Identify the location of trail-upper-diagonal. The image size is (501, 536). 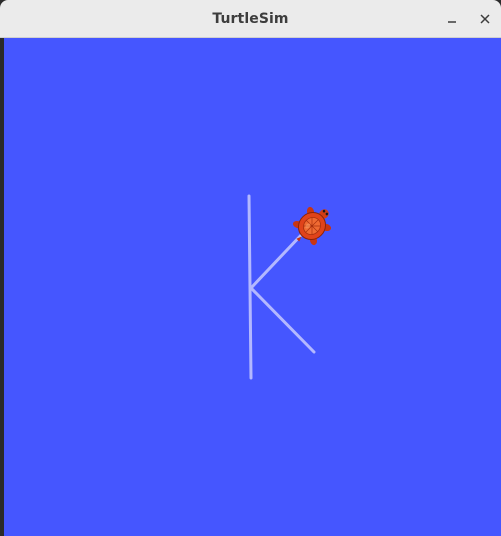
(277, 260).